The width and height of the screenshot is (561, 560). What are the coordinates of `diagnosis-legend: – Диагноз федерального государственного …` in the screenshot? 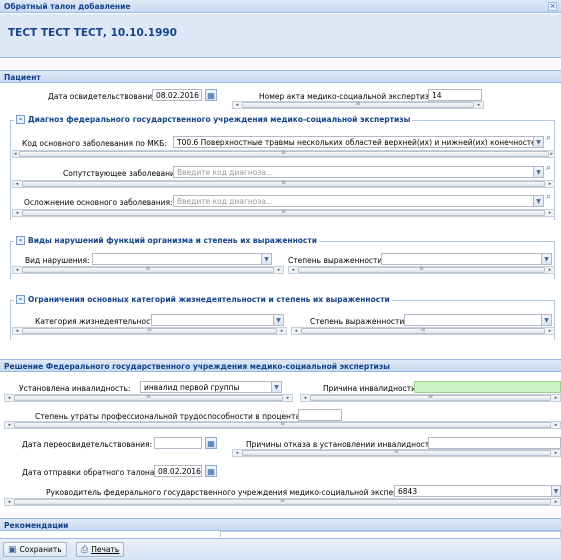 It's located at (213, 119).